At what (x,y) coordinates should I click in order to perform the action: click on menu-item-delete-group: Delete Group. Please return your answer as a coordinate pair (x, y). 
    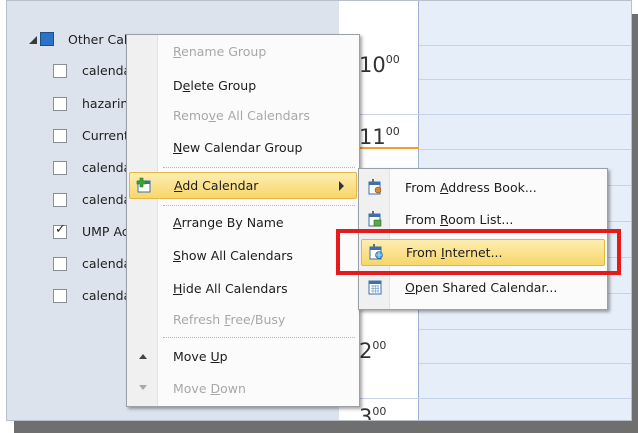
    Looking at the image, I should click on (243, 86).